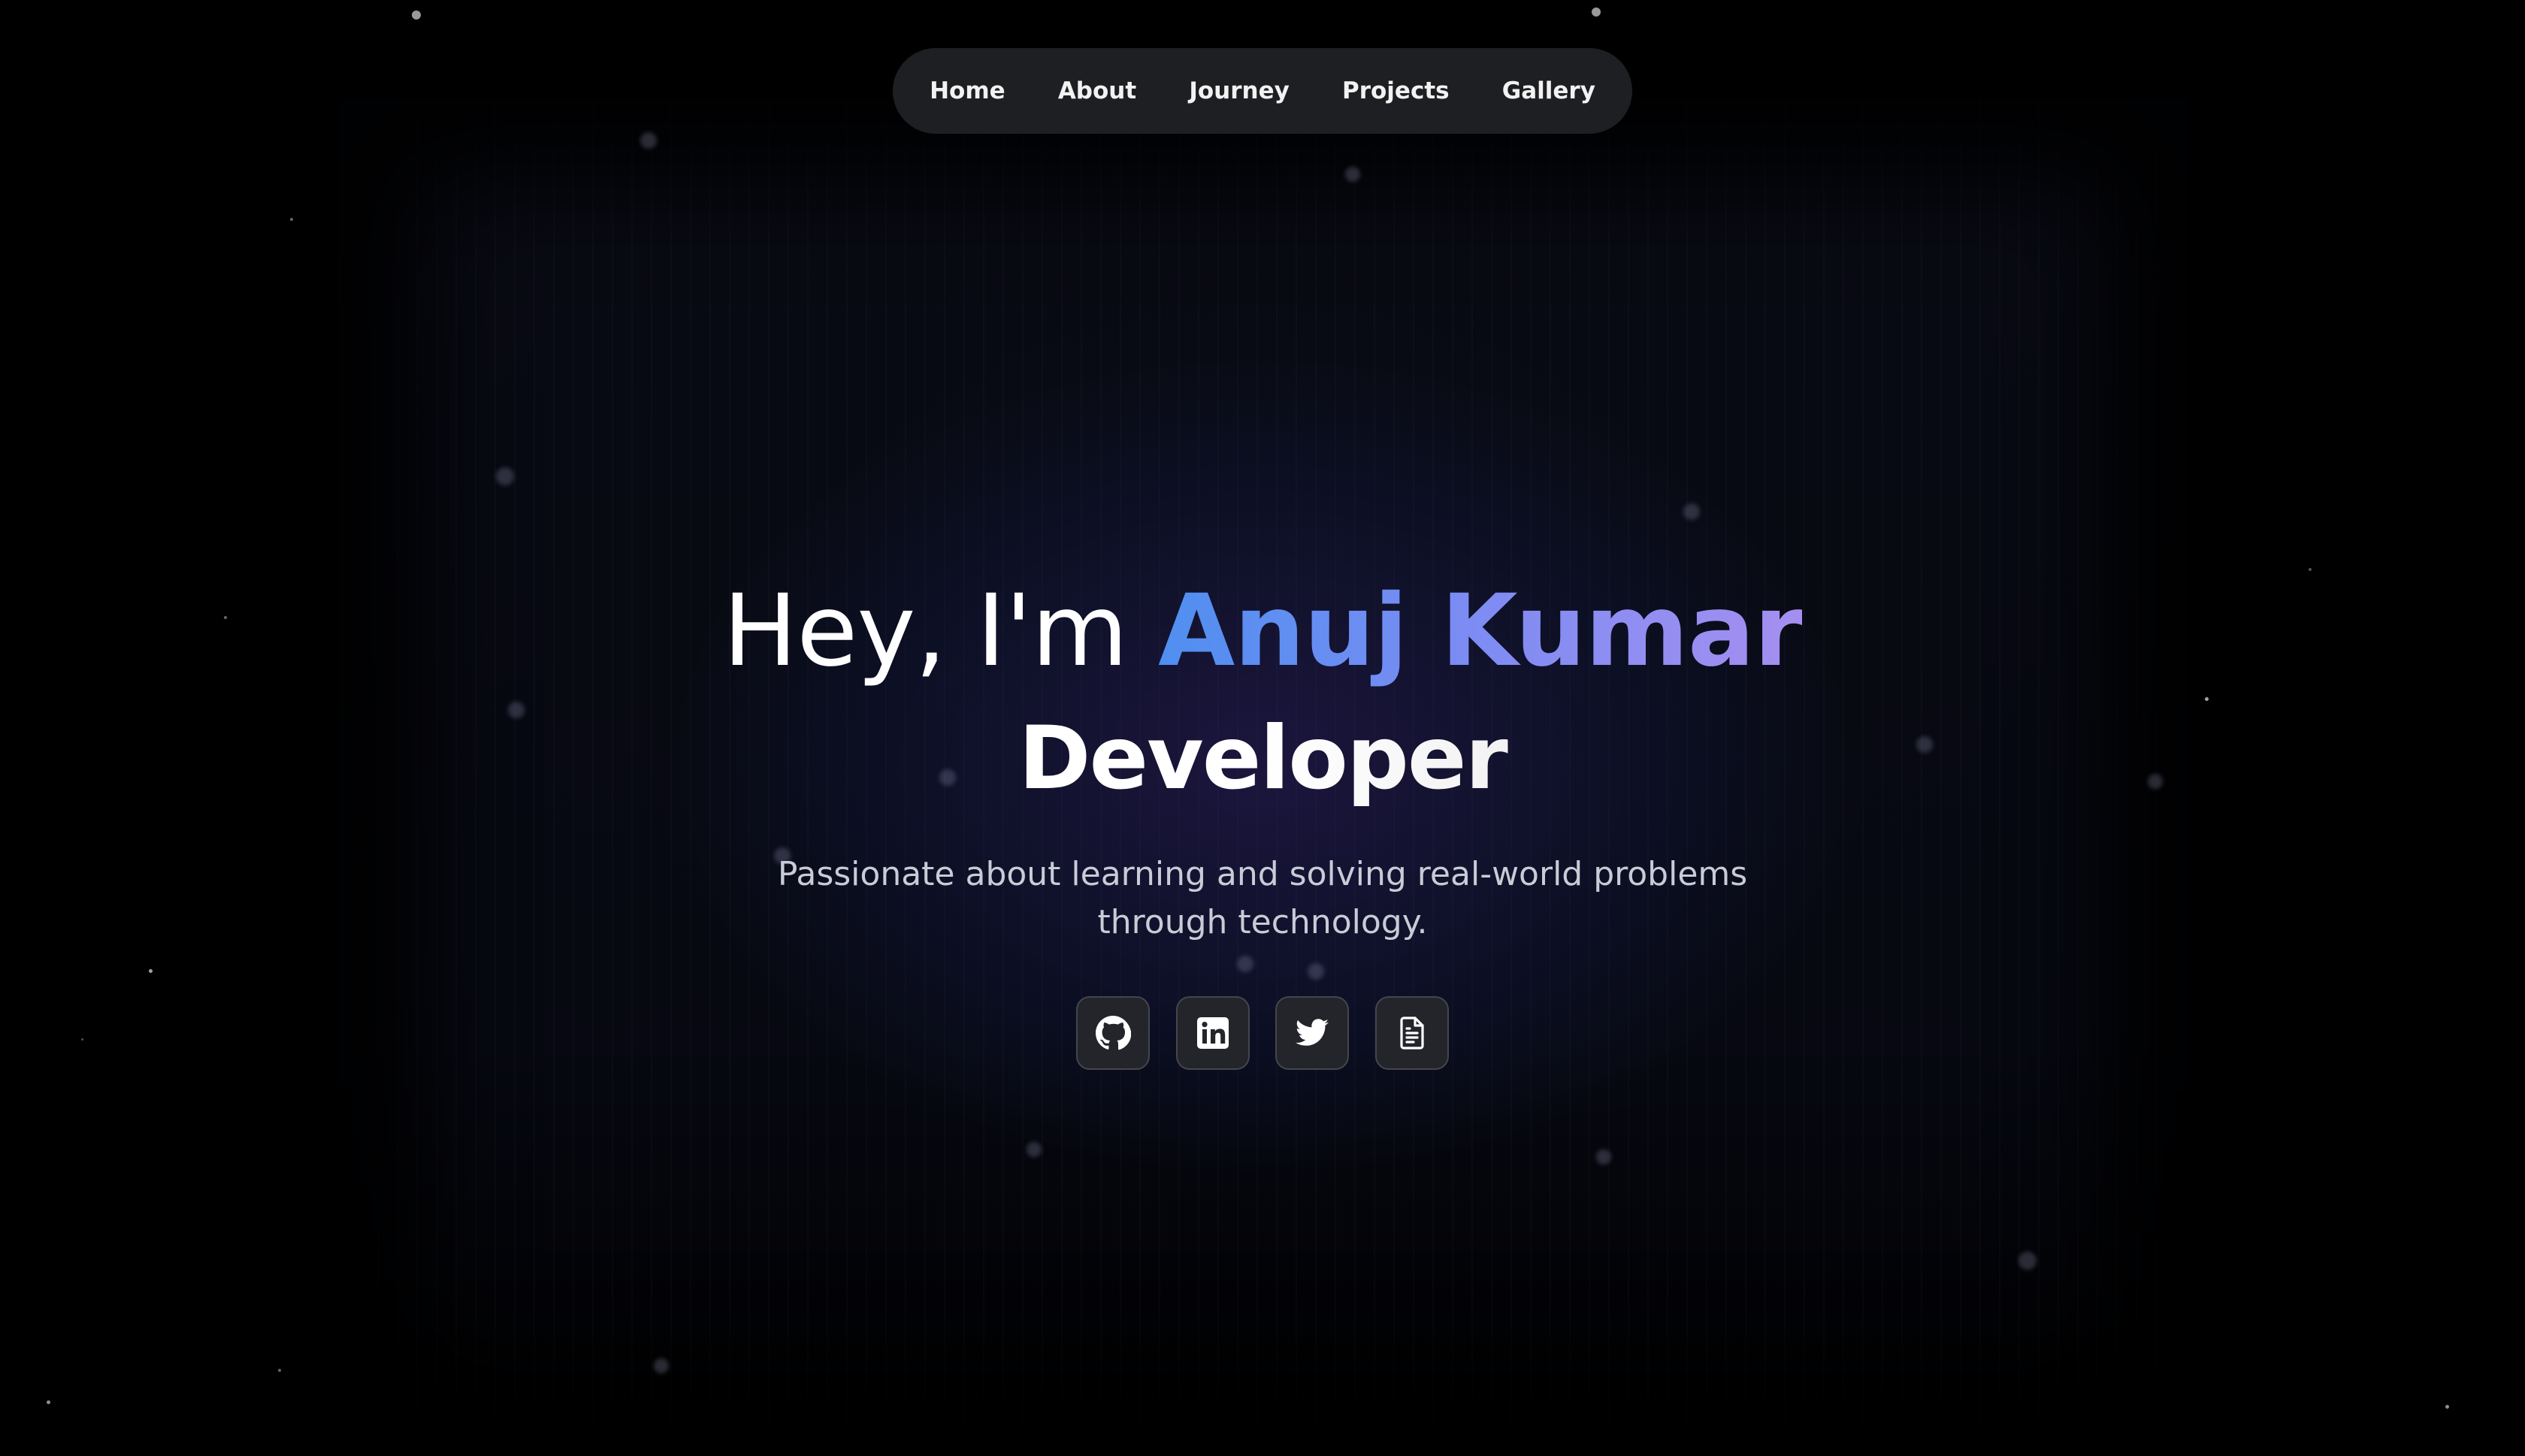  What do you see at coordinates (1549, 91) in the screenshot?
I see `nav-item-gallery: Gallery` at bounding box center [1549, 91].